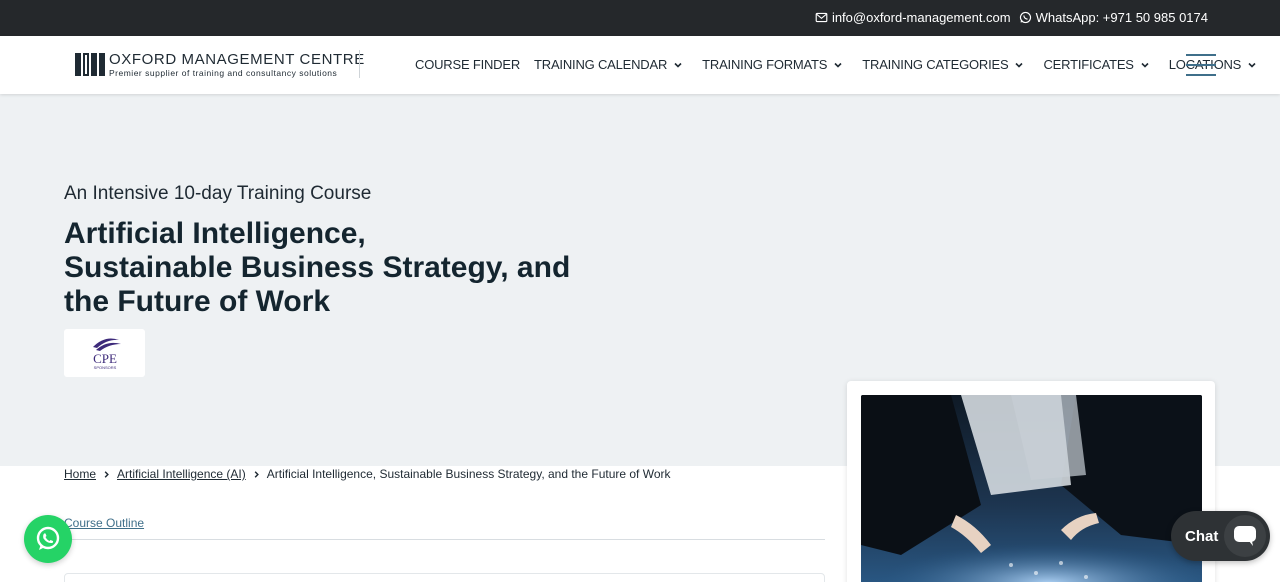 This screenshot has width=1280, height=582. I want to click on logo-mark-icon, so click(90, 65).